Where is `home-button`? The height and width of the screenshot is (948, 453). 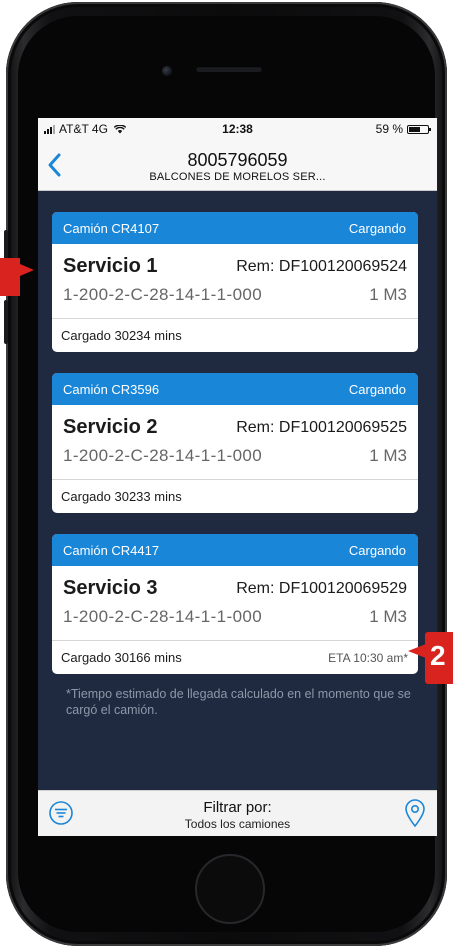
home-button is located at coordinates (230, 889).